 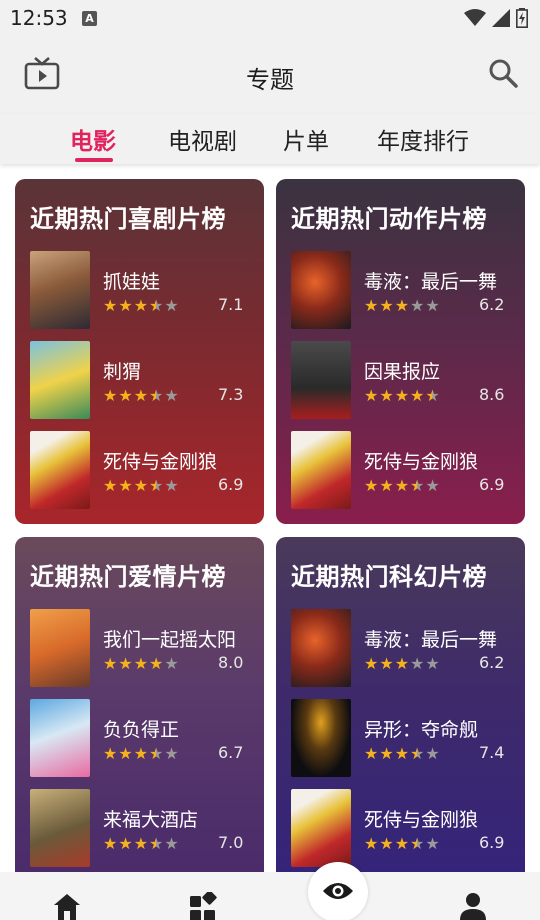 I want to click on movie-item: 因果报应 ★ ★ ★ ★ ★ 8.6, so click(x=403, y=380).